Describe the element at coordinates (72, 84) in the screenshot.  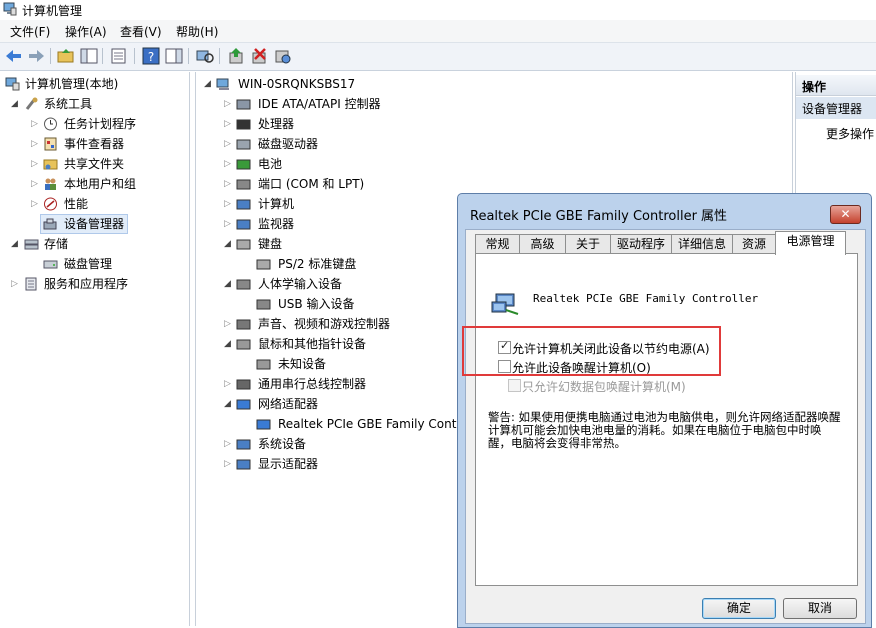
I see `tree-label: 计算机管理(本地)` at that location.